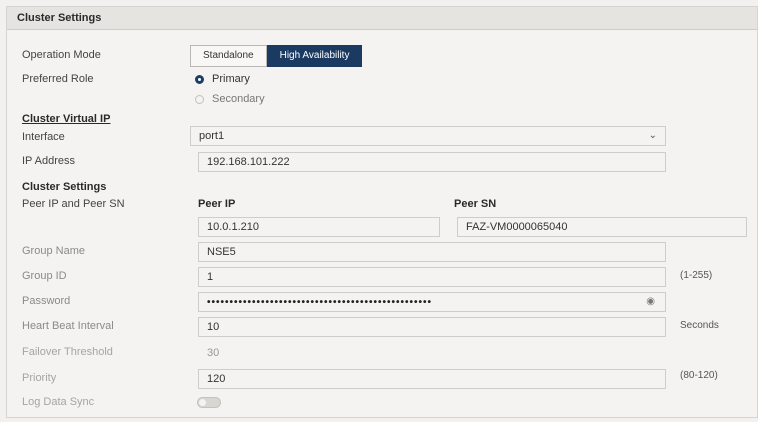 This screenshot has width=758, height=422. I want to click on eye-icon: ◉, so click(650, 302).